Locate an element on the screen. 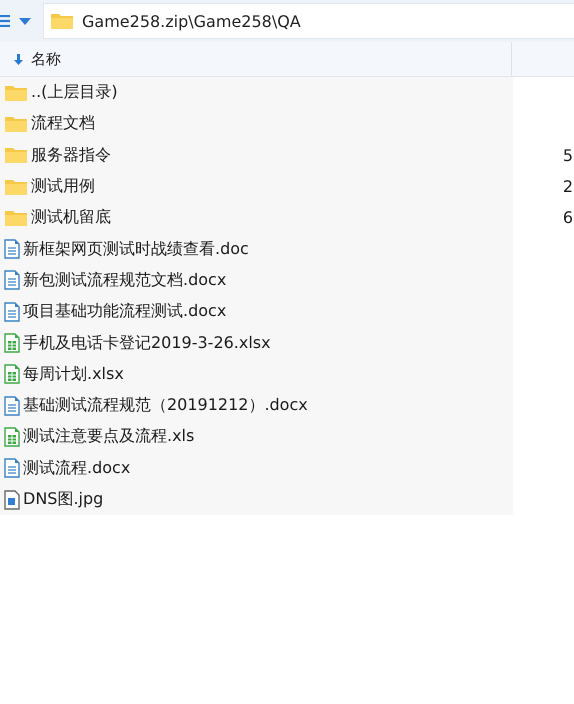 This screenshot has width=574, height=704. file-name: 服务器指令 is located at coordinates (71, 155).